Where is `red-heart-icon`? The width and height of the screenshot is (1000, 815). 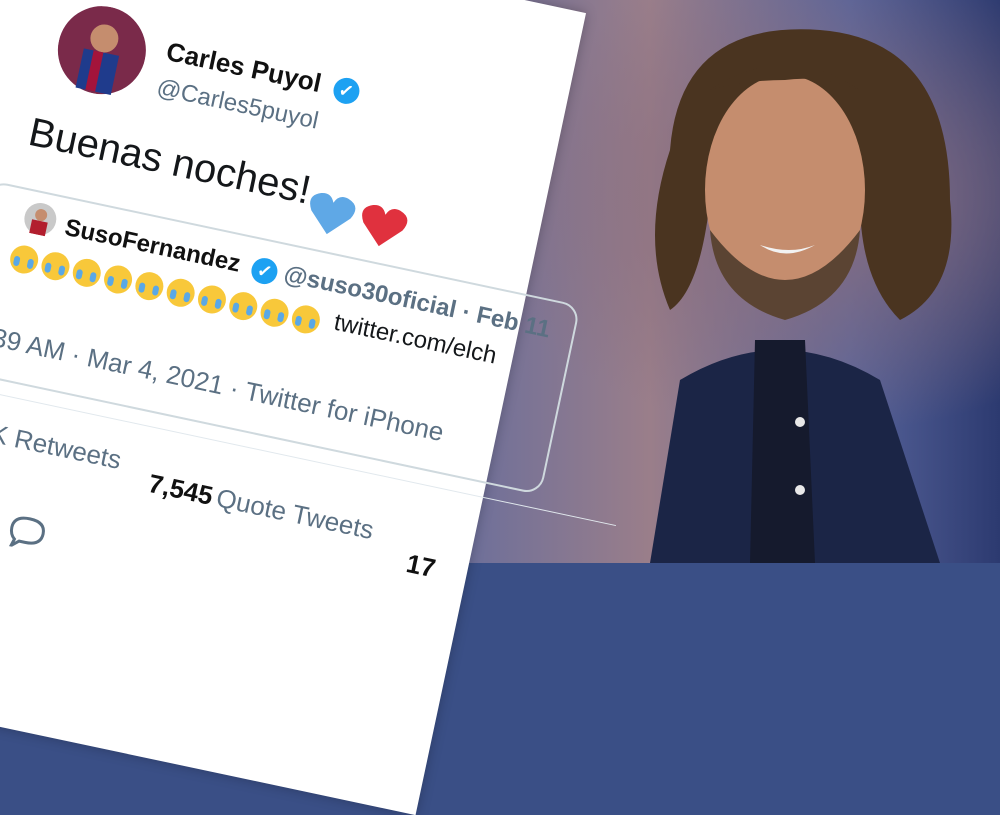
red-heart-icon is located at coordinates (385, 225).